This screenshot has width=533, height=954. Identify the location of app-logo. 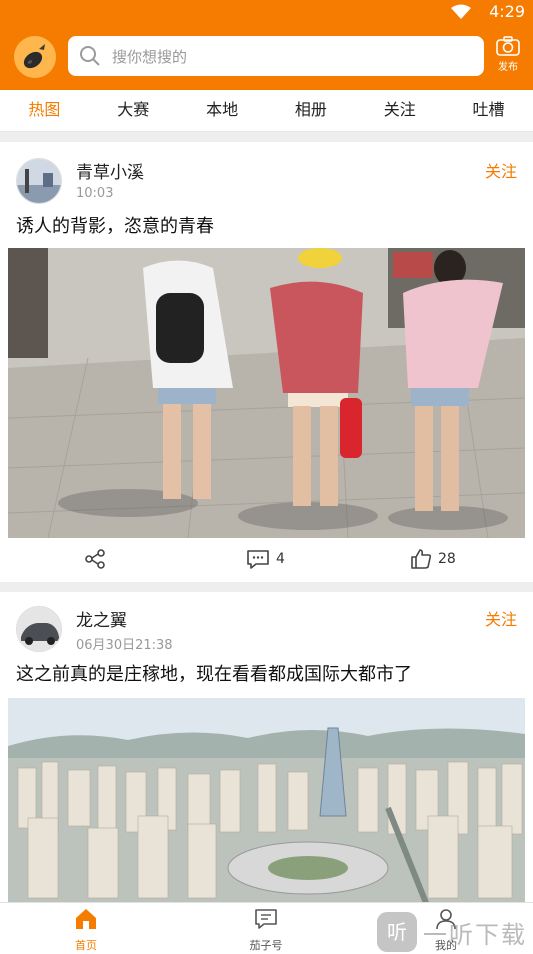
(35, 57).